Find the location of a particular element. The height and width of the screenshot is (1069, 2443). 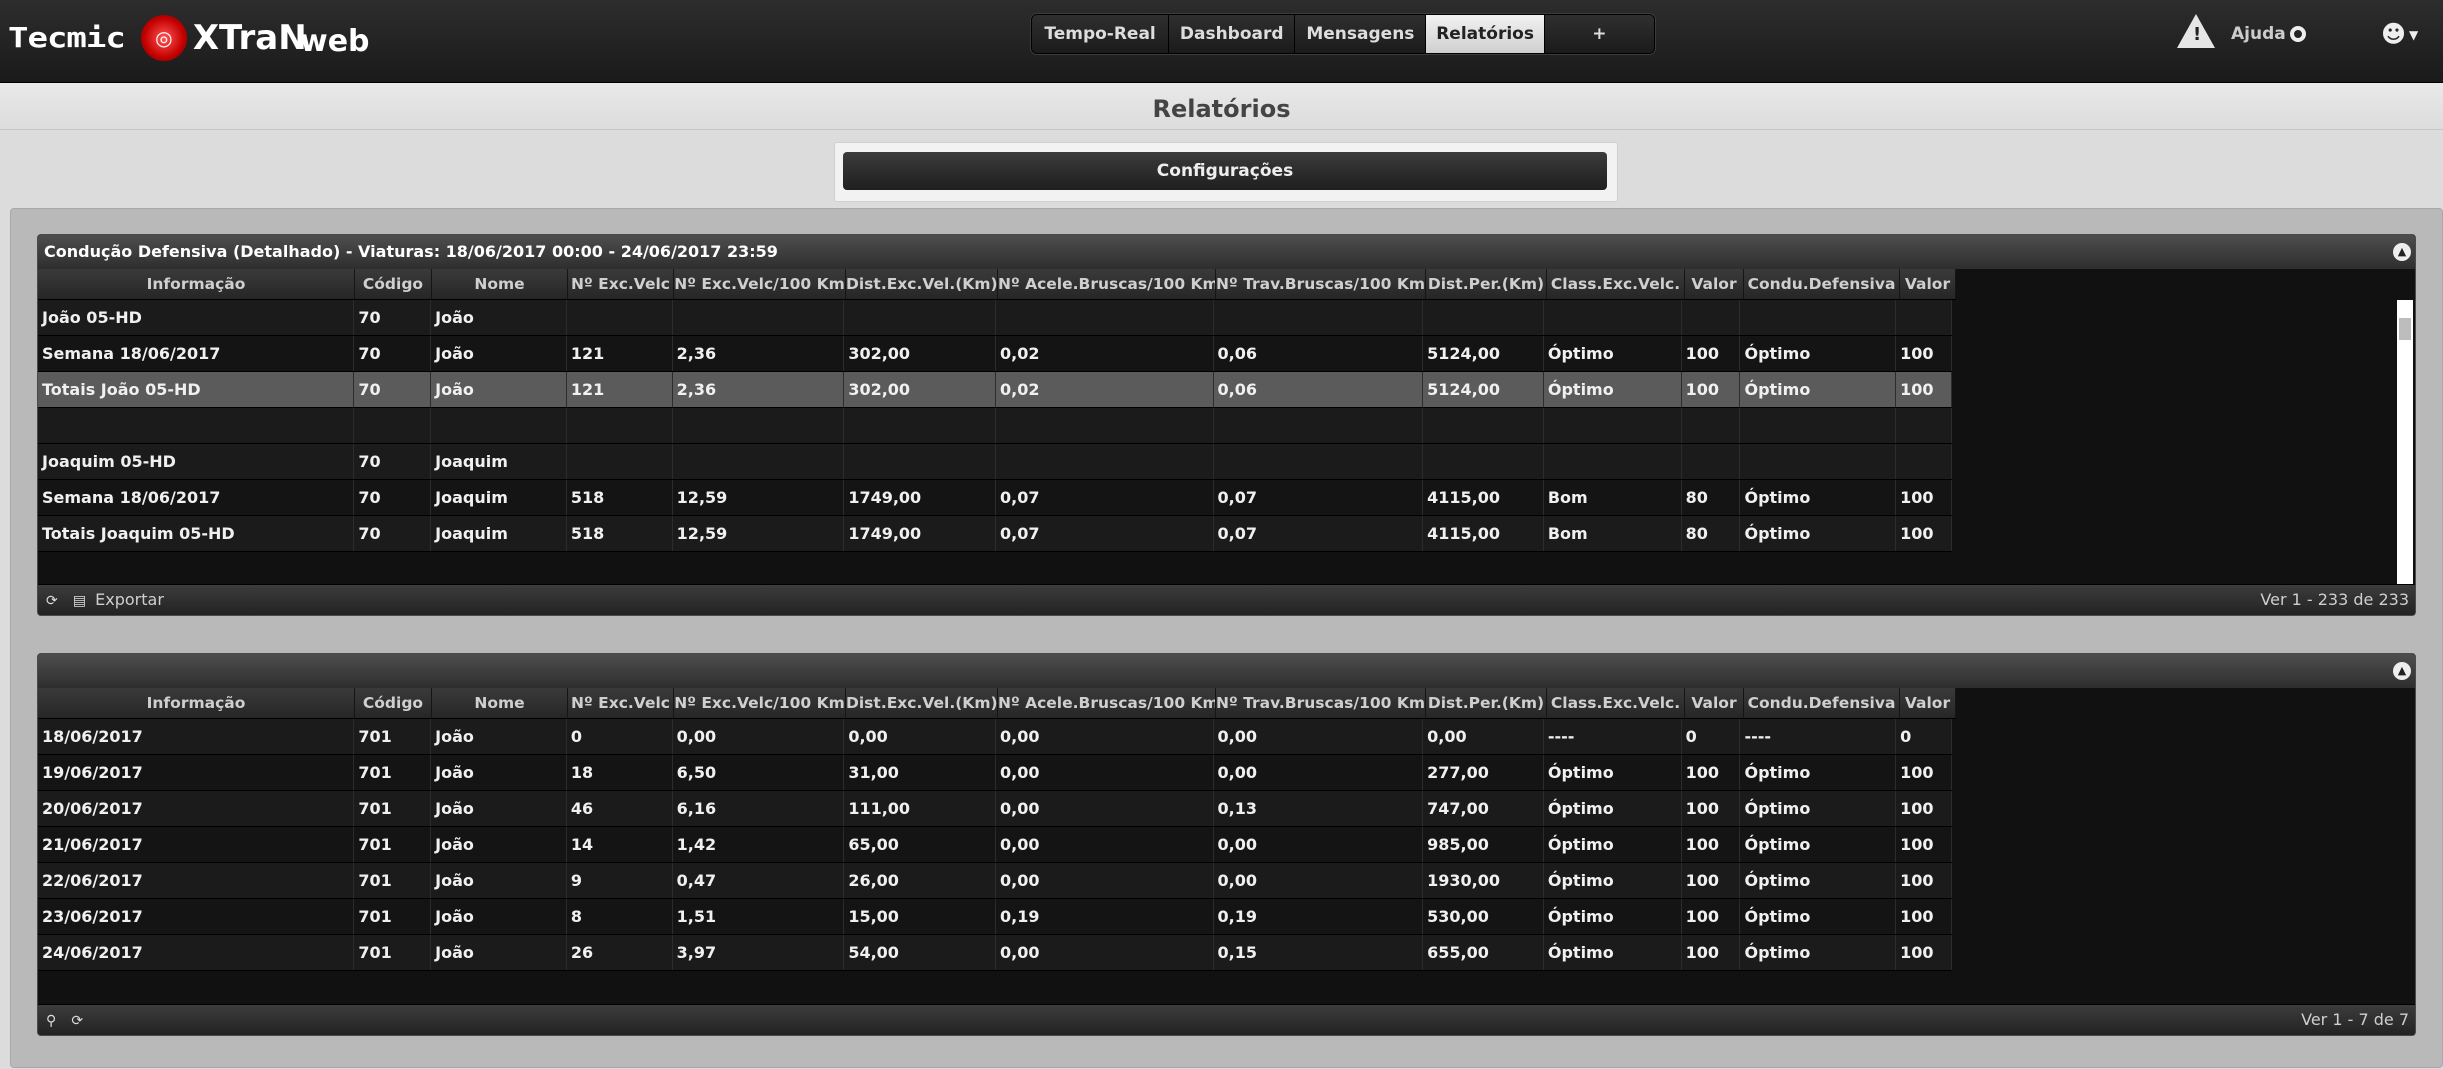

export-icon: ▤ is located at coordinates (79, 600).